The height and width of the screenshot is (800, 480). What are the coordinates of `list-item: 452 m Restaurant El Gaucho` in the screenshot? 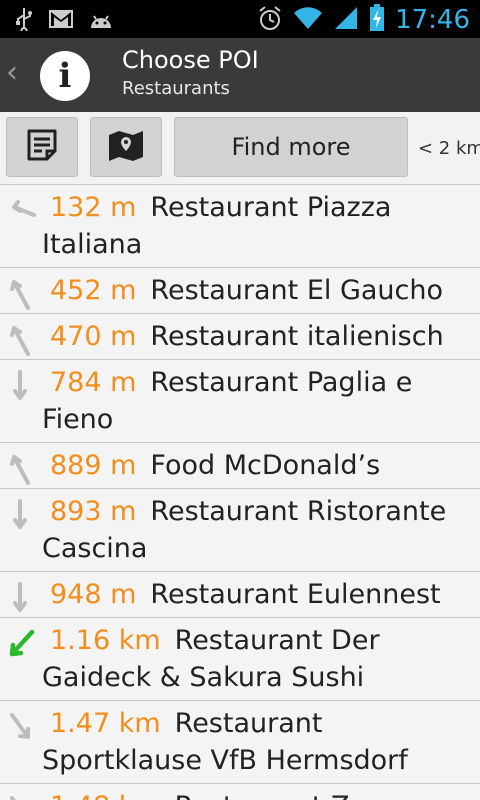 It's located at (240, 291).